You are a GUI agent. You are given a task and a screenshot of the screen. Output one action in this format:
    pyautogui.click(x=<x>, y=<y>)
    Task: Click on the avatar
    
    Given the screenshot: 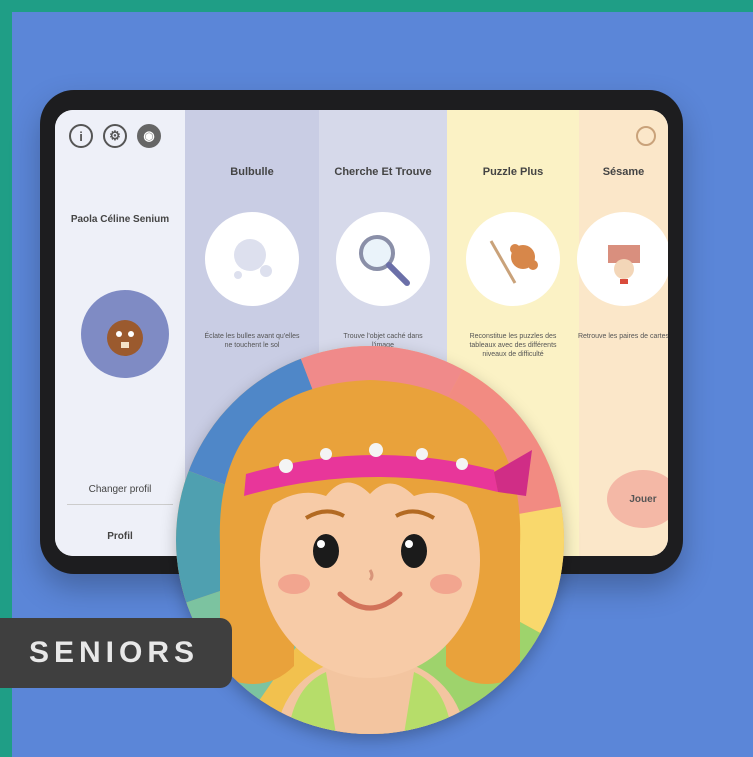 What is the action you would take?
    pyautogui.click(x=125, y=334)
    